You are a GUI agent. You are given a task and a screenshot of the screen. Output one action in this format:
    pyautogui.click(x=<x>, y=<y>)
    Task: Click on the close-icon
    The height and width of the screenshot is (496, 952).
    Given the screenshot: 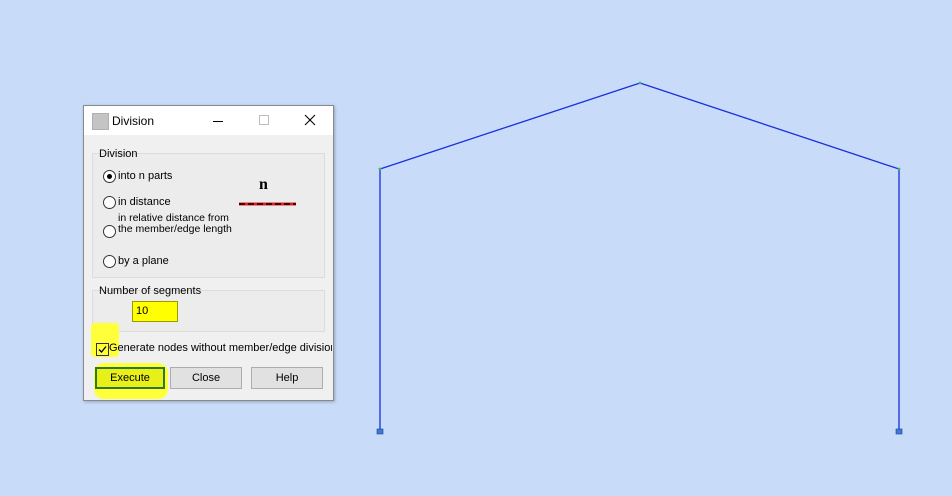 What is the action you would take?
    pyautogui.click(x=310, y=120)
    